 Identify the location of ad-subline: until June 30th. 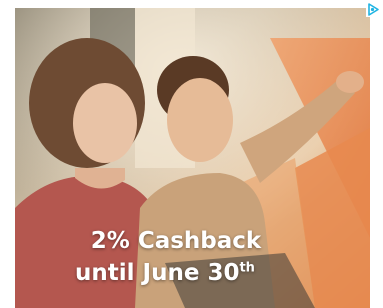
(165, 273).